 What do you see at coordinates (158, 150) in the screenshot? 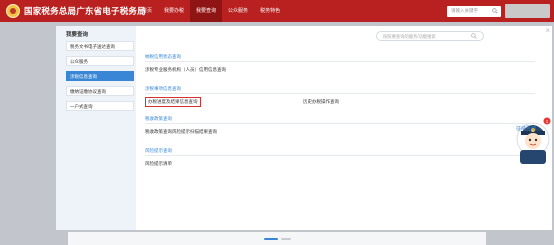
I see `section-title-risk: 风险提示查询` at bounding box center [158, 150].